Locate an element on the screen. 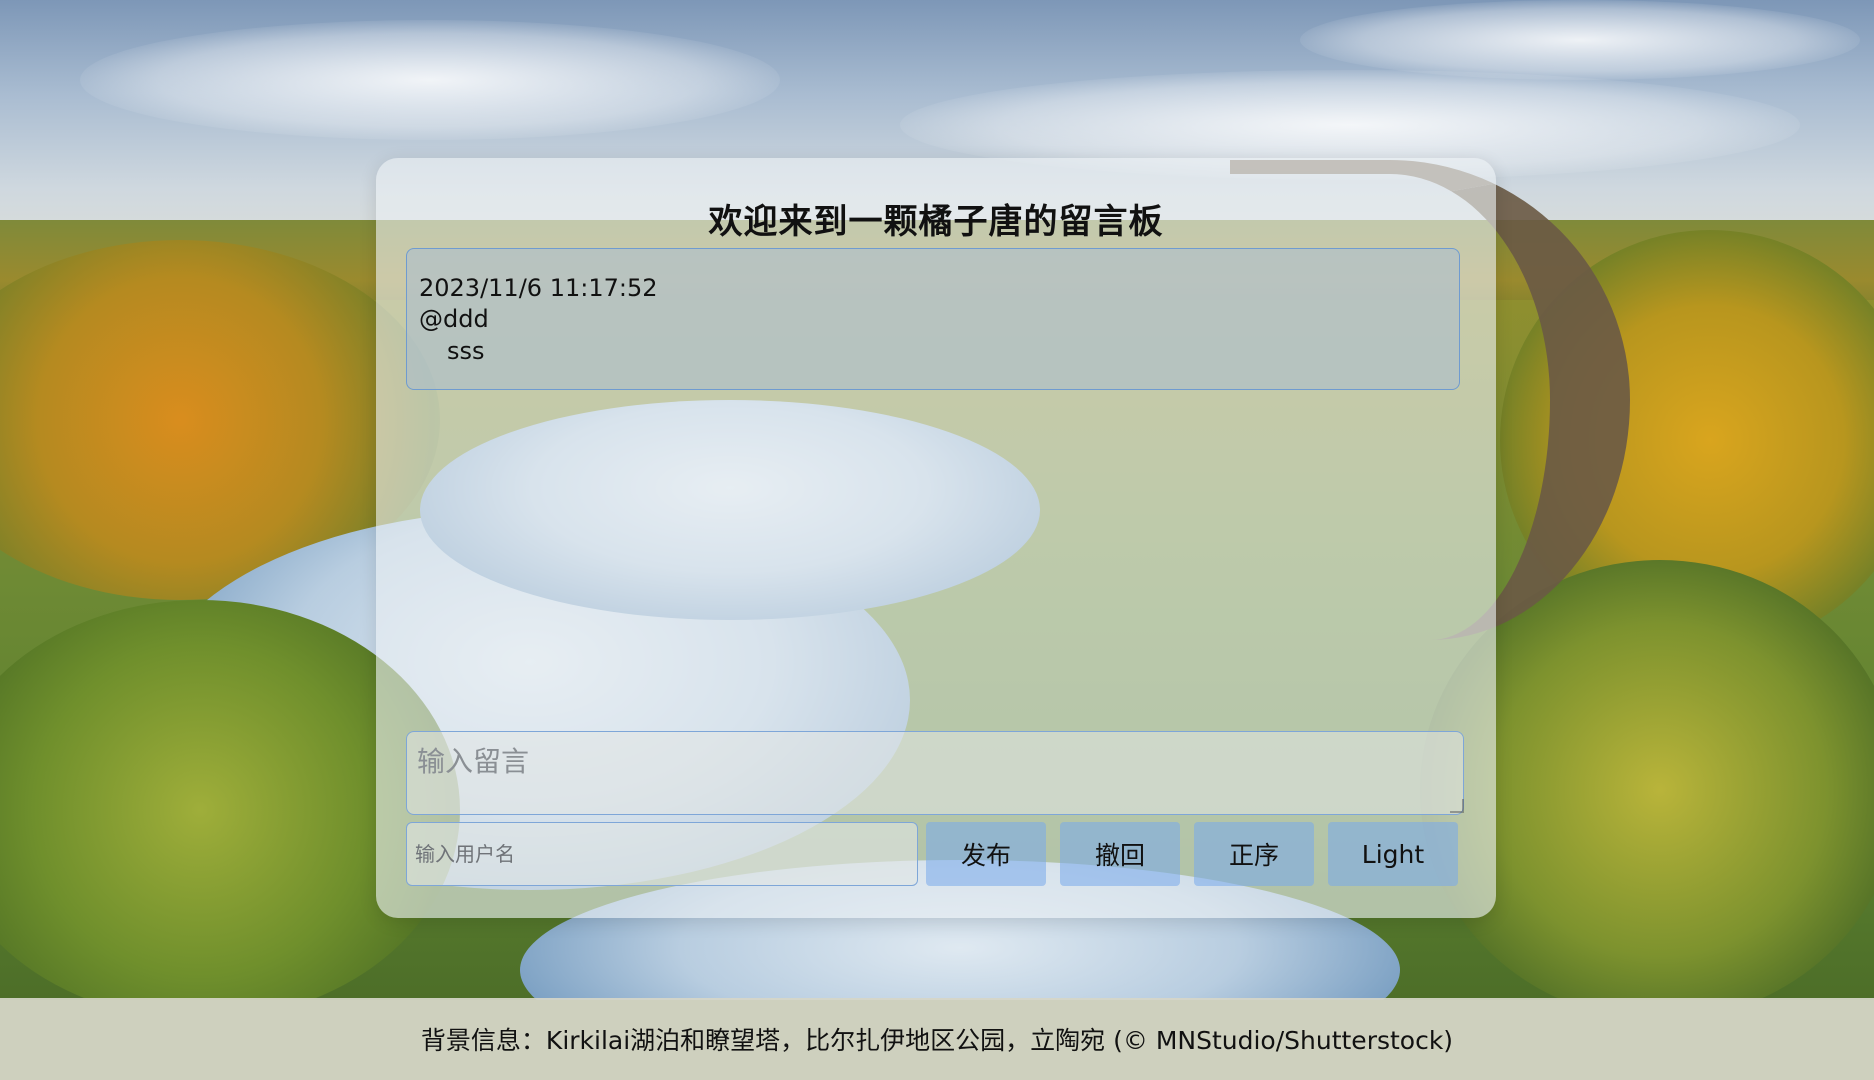 The image size is (1874, 1080). theme-toggle-button: Light is located at coordinates (1393, 854).